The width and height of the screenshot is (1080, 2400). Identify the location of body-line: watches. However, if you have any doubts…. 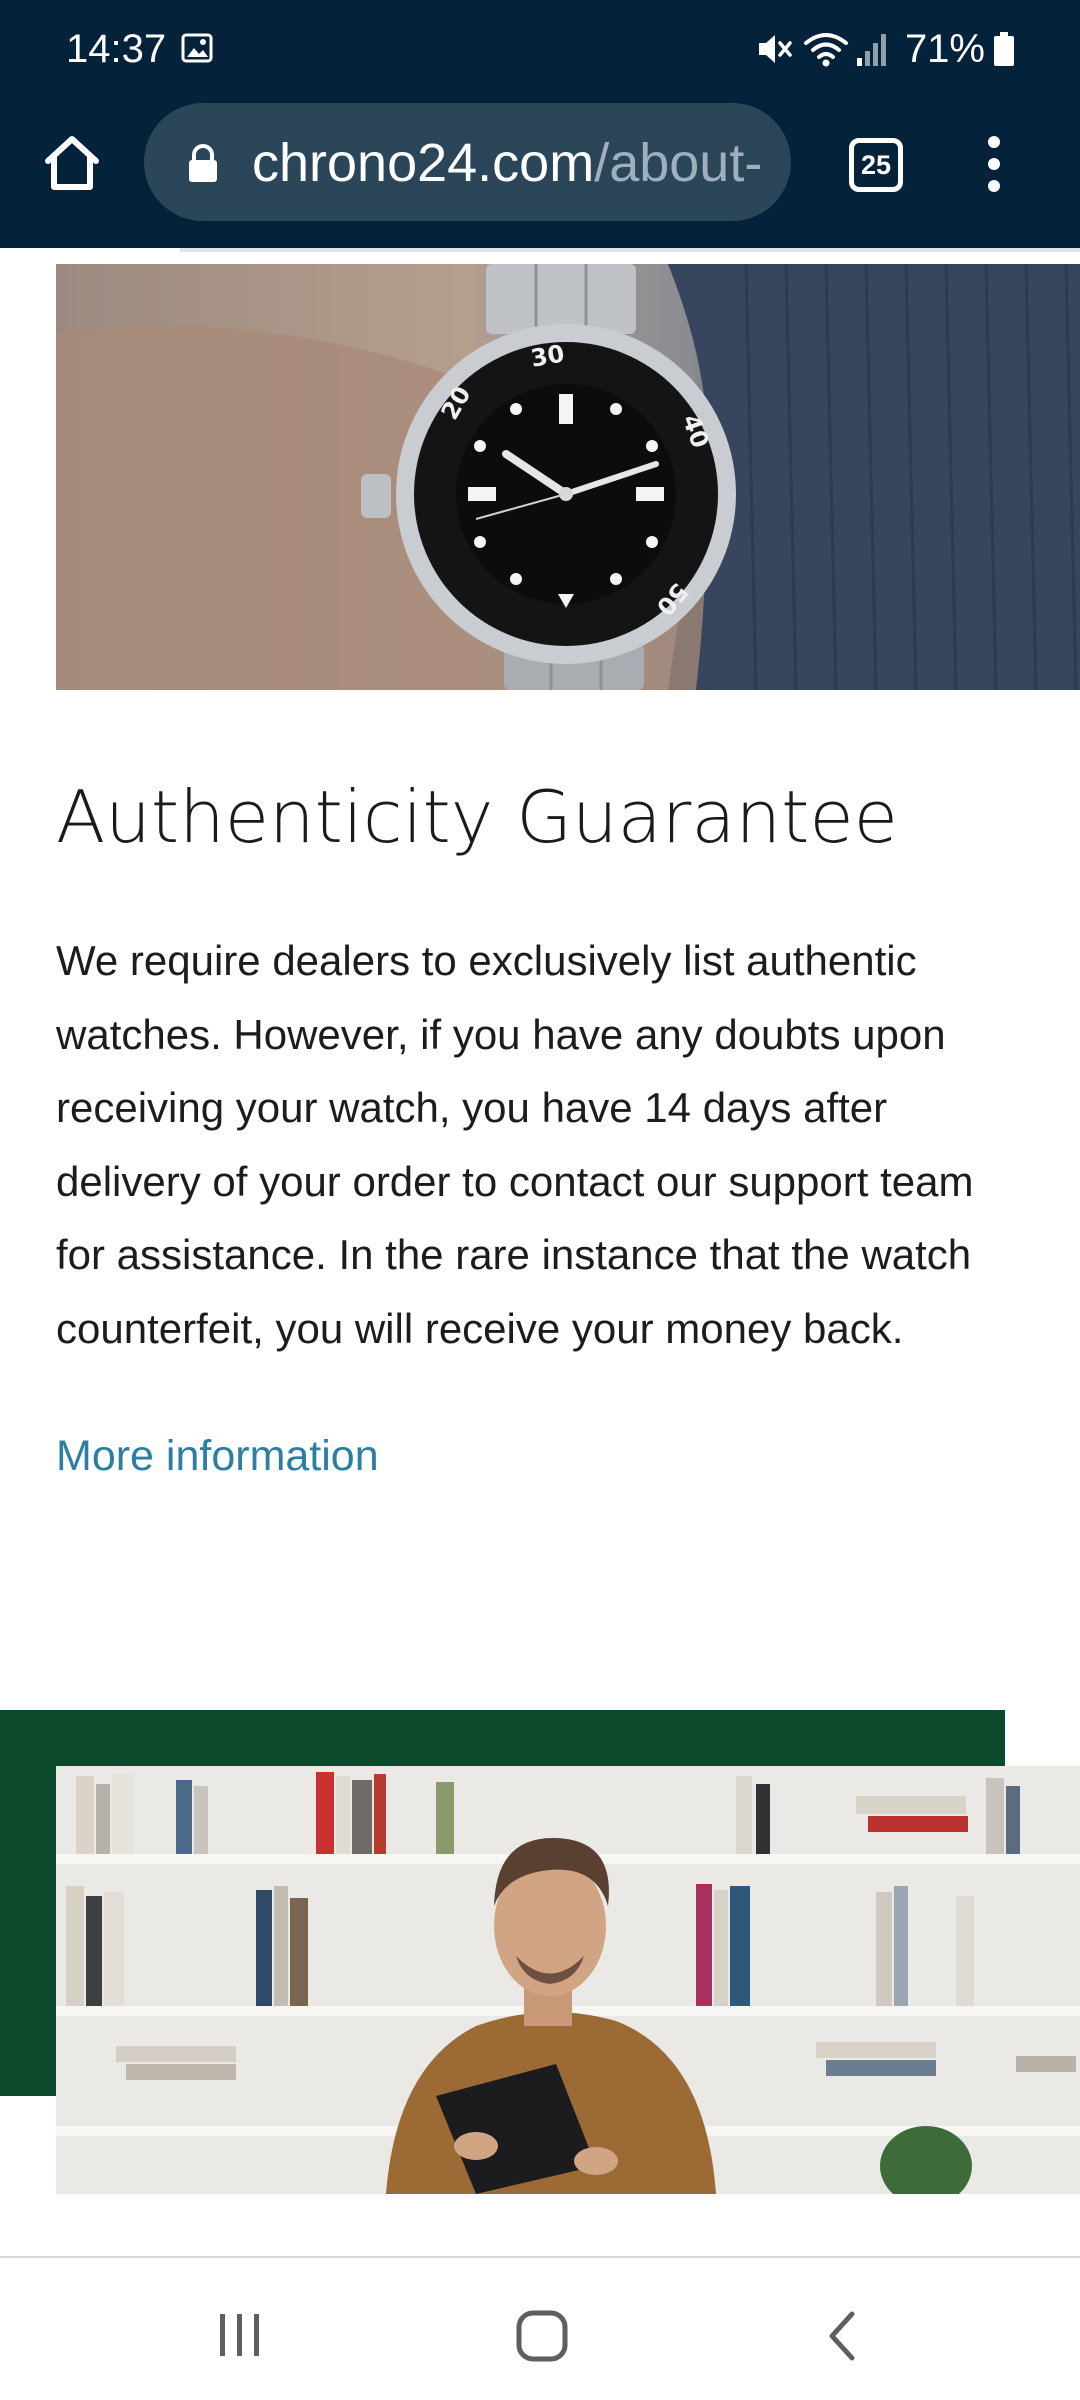
(501, 1034).